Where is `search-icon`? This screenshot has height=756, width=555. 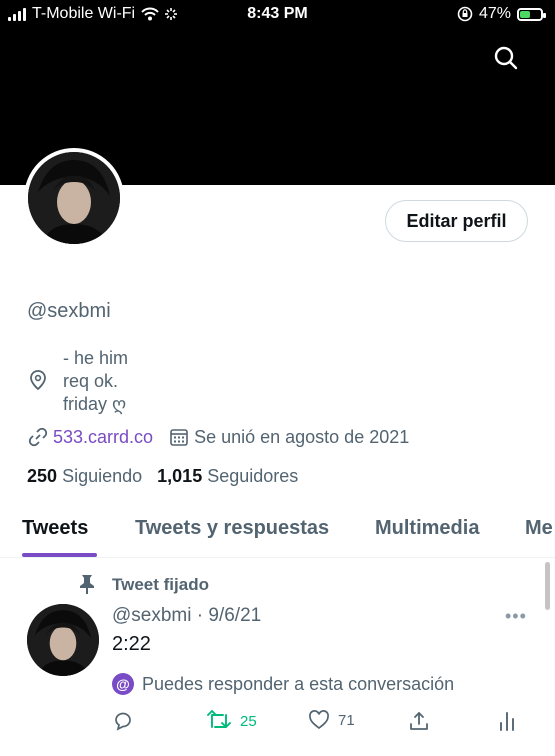
search-icon is located at coordinates (506, 58).